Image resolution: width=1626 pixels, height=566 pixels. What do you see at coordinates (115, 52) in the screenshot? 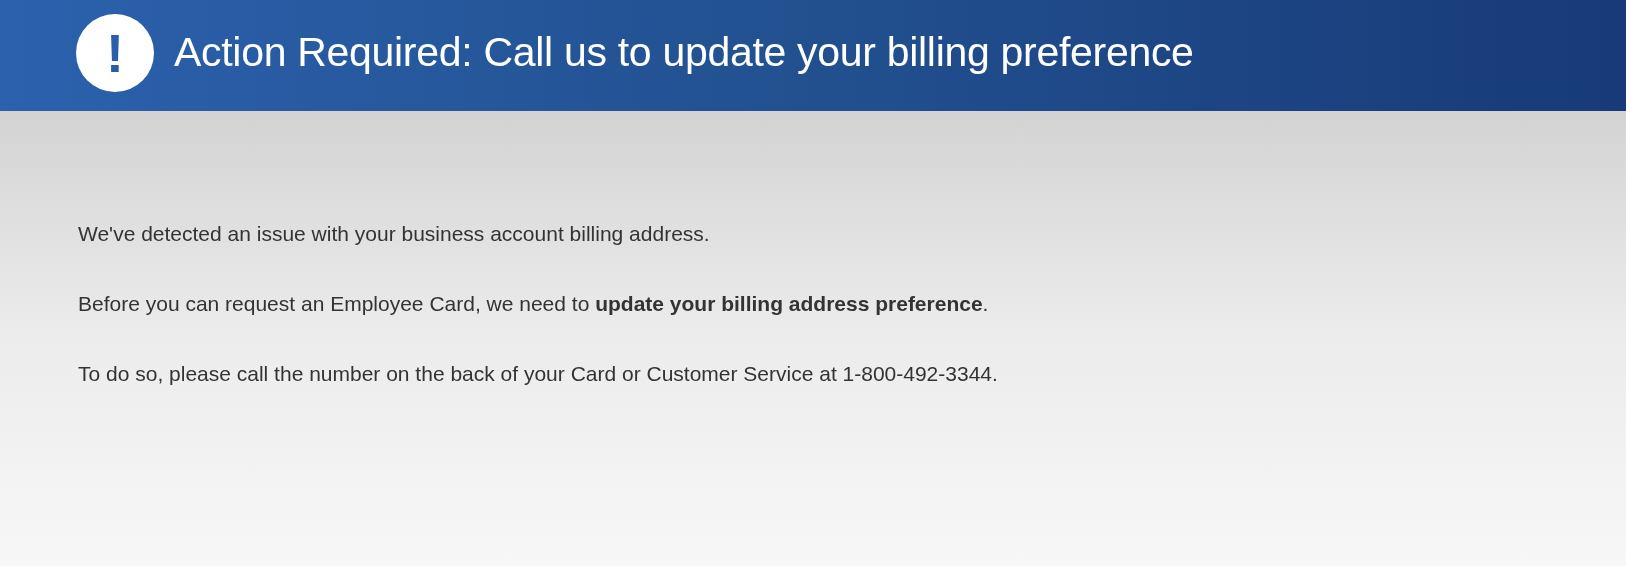
I see `alert-icon: !` at bounding box center [115, 52].